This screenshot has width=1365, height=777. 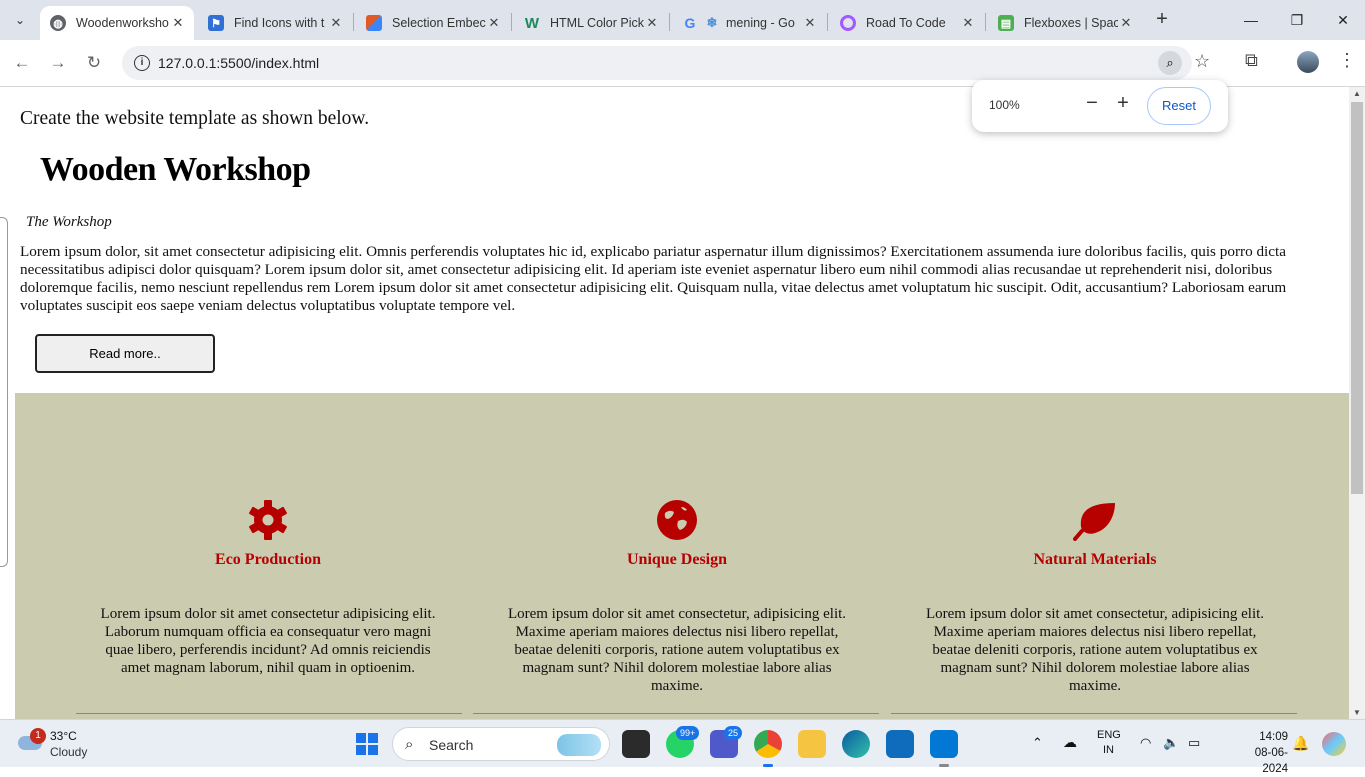 What do you see at coordinates (125, 353) in the screenshot?
I see `read-more-button: Read more..` at bounding box center [125, 353].